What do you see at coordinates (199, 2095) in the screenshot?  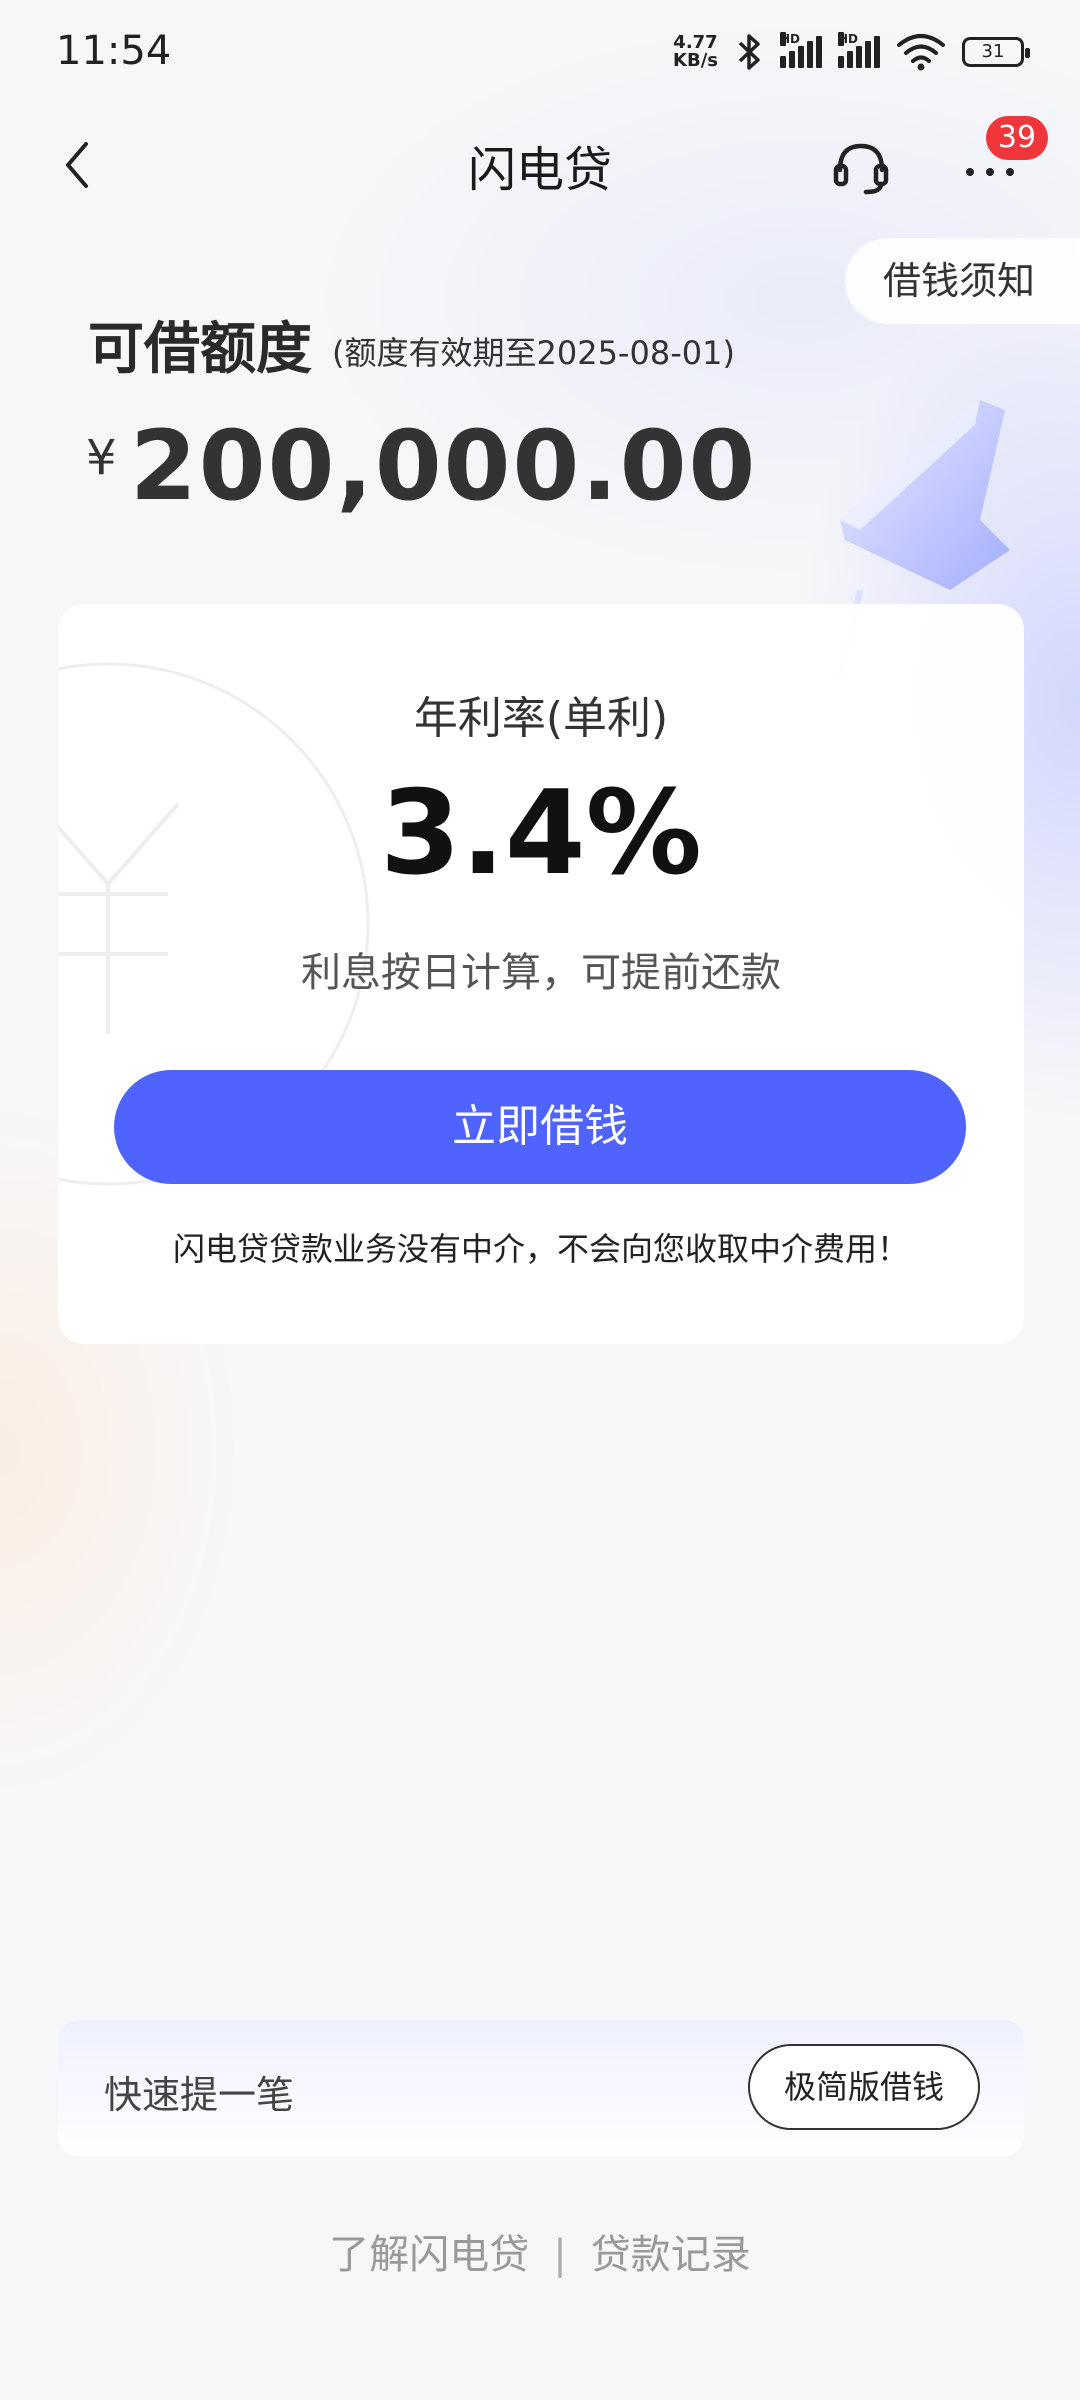 I see `quick-borrow-label: 快速提一笔` at bounding box center [199, 2095].